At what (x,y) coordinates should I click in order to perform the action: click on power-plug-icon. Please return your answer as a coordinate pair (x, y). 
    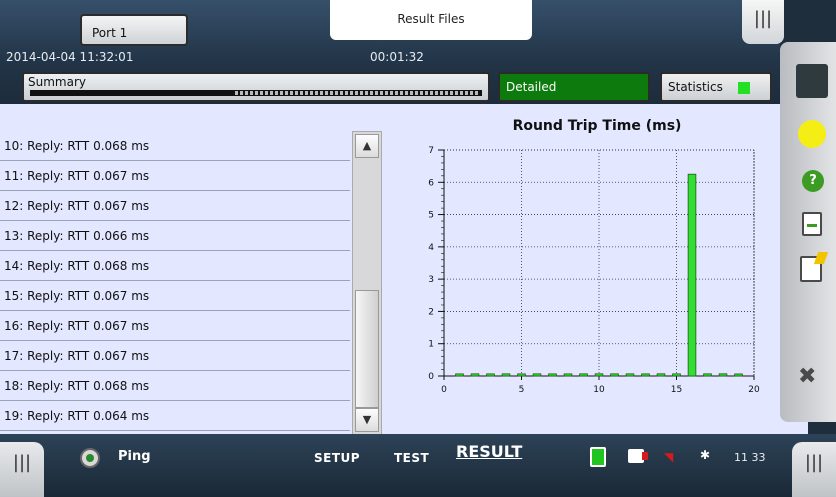
    Looking at the image, I should click on (598, 457).